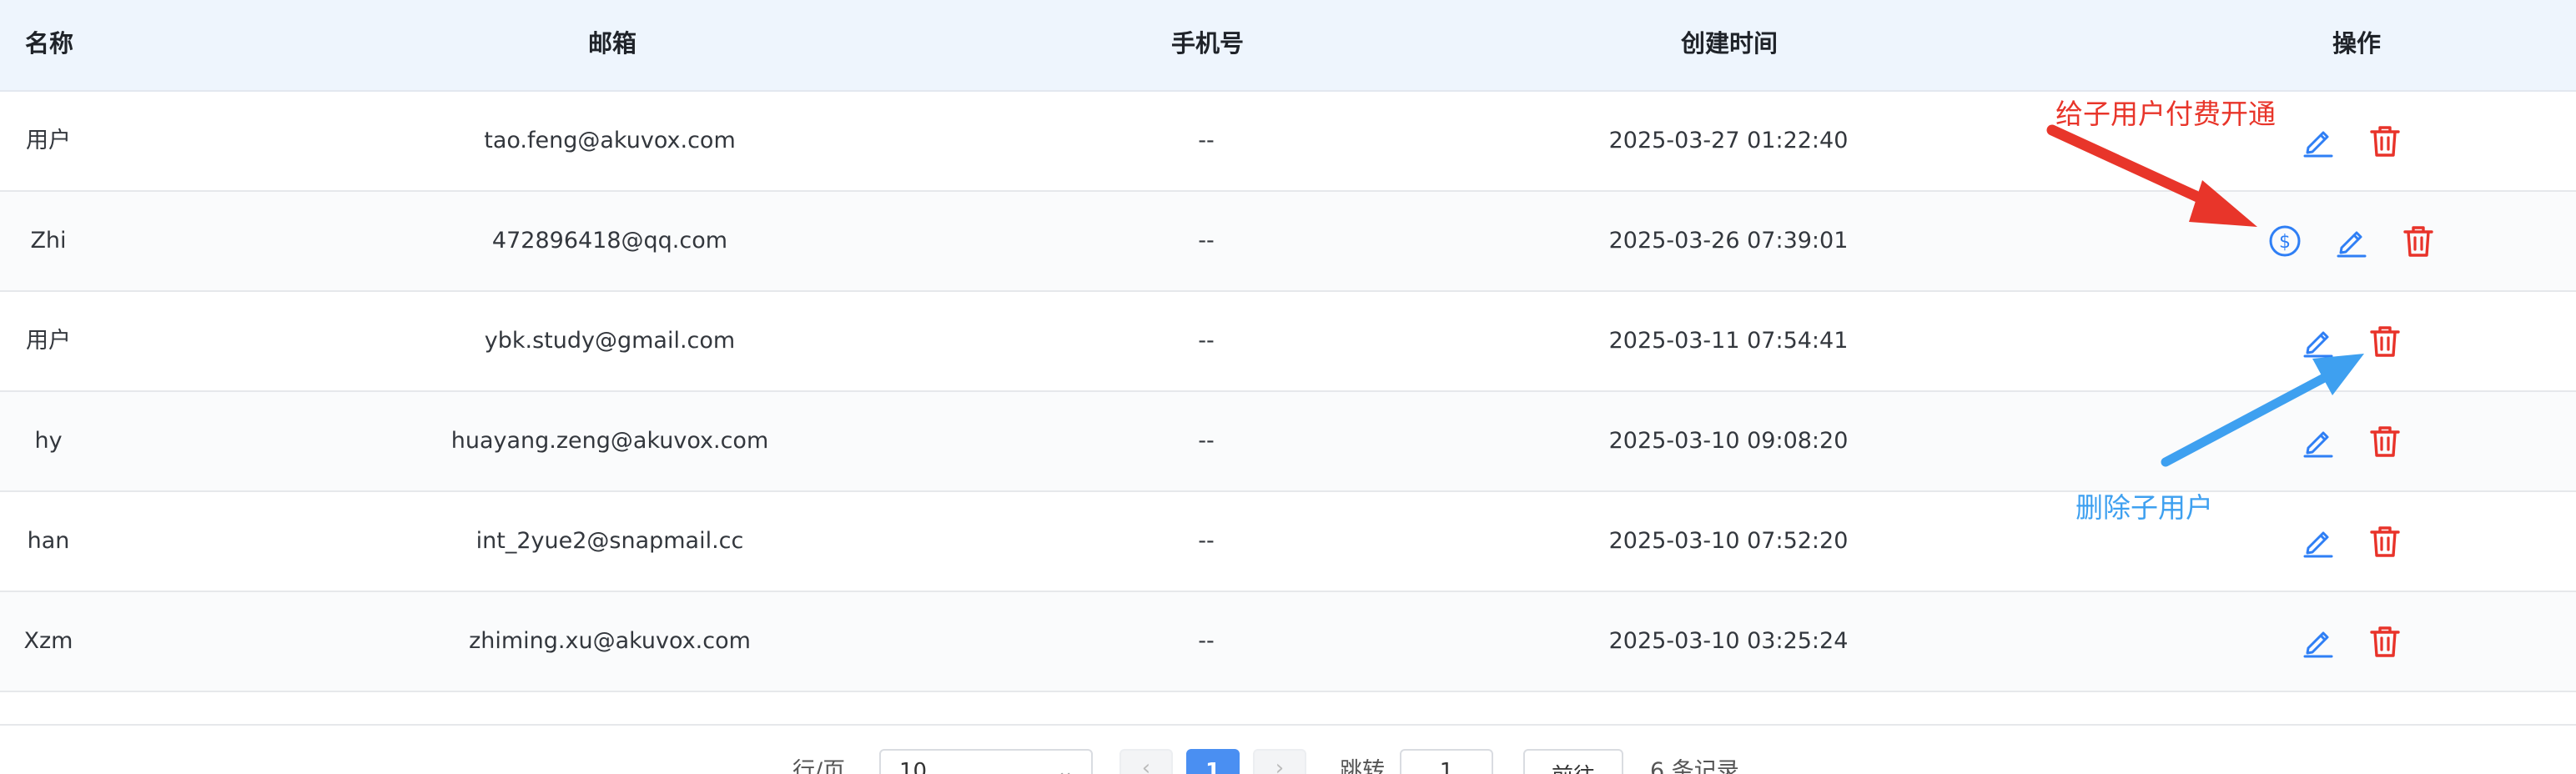 This screenshot has width=2576, height=774. What do you see at coordinates (1728, 241) in the screenshot?
I see `cell-created: 2025-03-26 07:39:01` at bounding box center [1728, 241].